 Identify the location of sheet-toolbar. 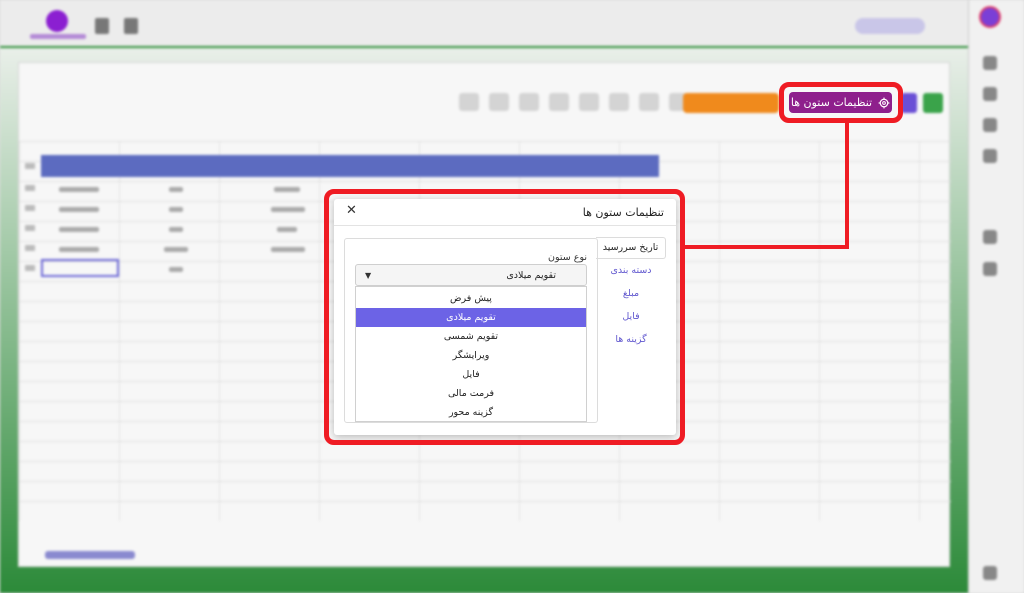
(574, 103).